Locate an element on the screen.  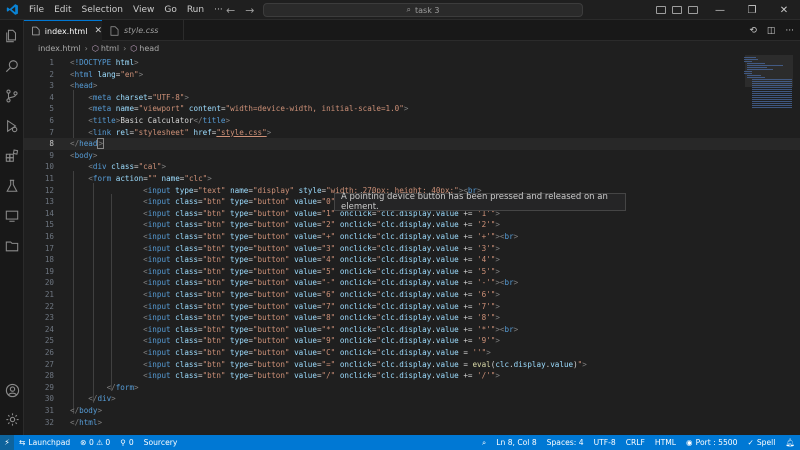
check-icon: ✓ is located at coordinates (750, 442).